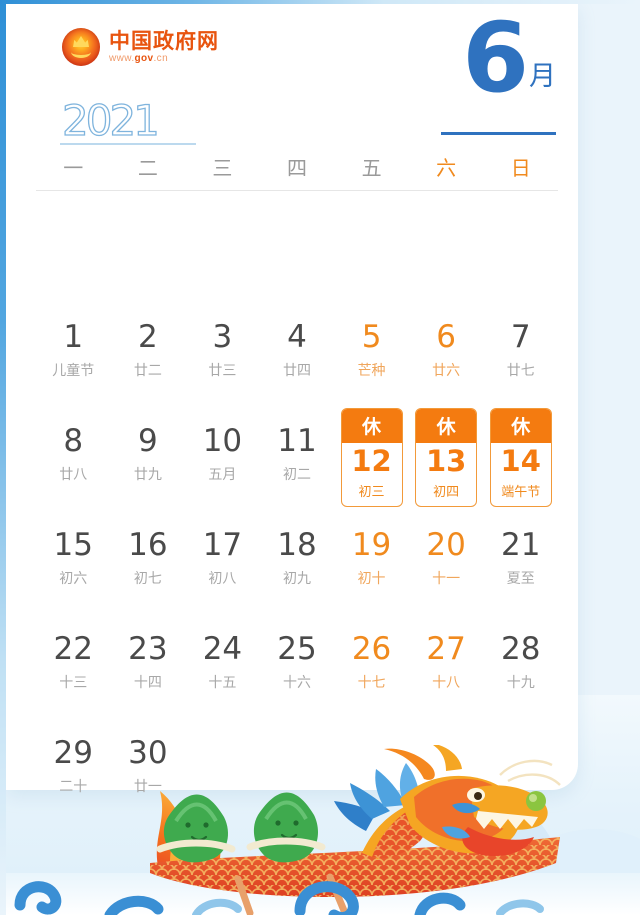 Image resolution: width=640 pixels, height=915 pixels. Describe the element at coordinates (222, 441) in the screenshot. I see `day-number: 10` at that location.